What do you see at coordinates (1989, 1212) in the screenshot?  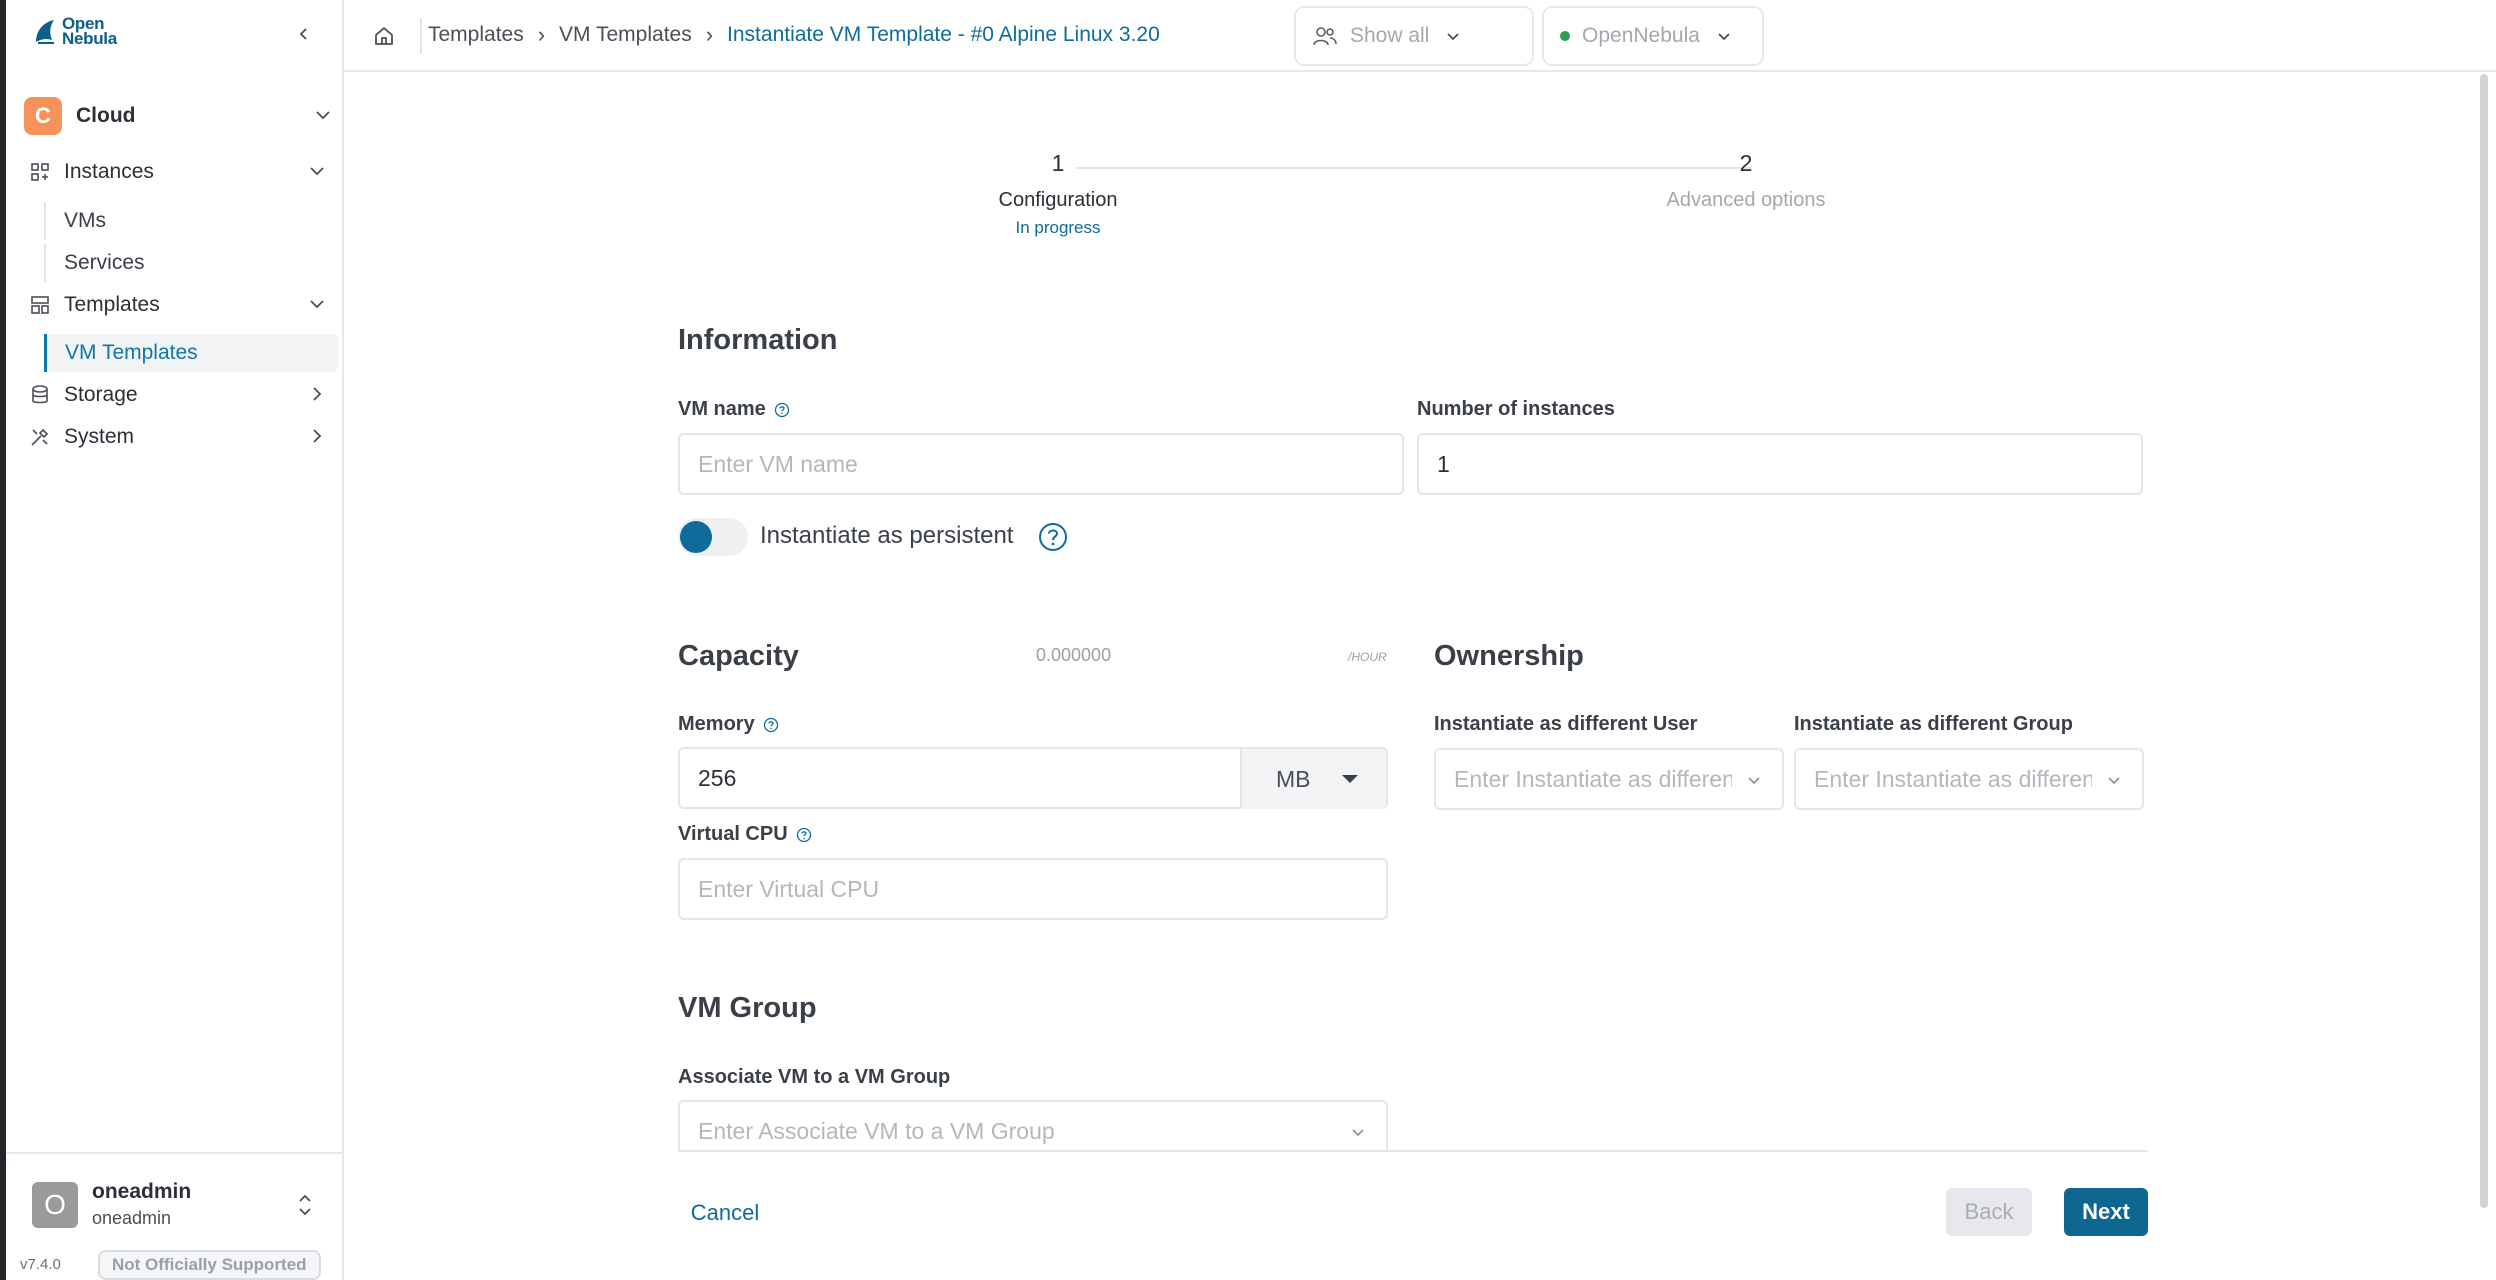 I see `back-button: Back` at bounding box center [1989, 1212].